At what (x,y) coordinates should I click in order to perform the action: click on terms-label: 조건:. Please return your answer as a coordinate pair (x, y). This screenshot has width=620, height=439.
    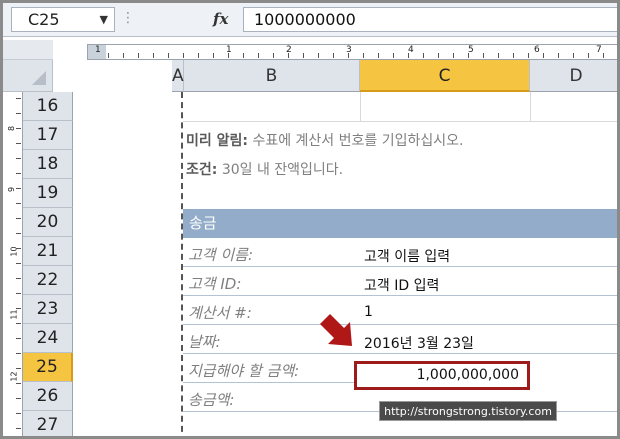
    Looking at the image, I should click on (202, 170).